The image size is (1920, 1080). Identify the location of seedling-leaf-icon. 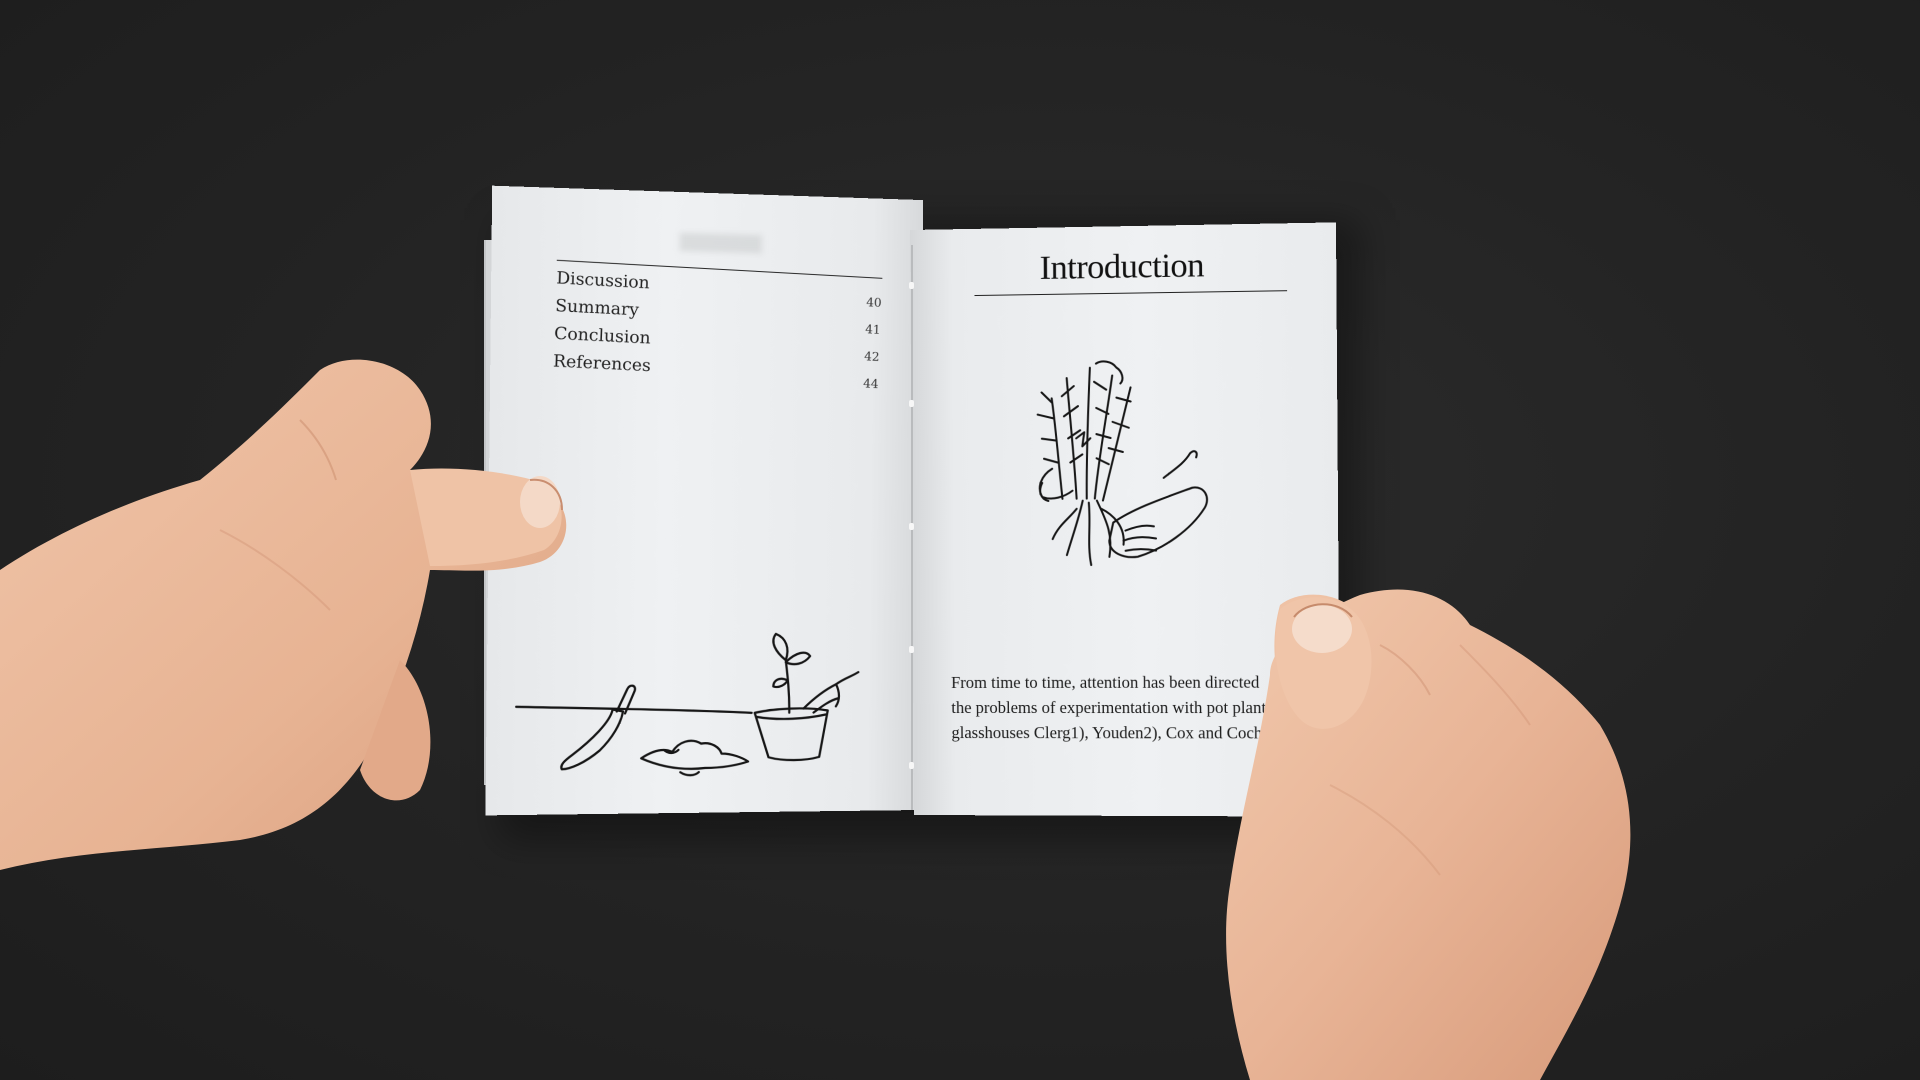
(780, 647).